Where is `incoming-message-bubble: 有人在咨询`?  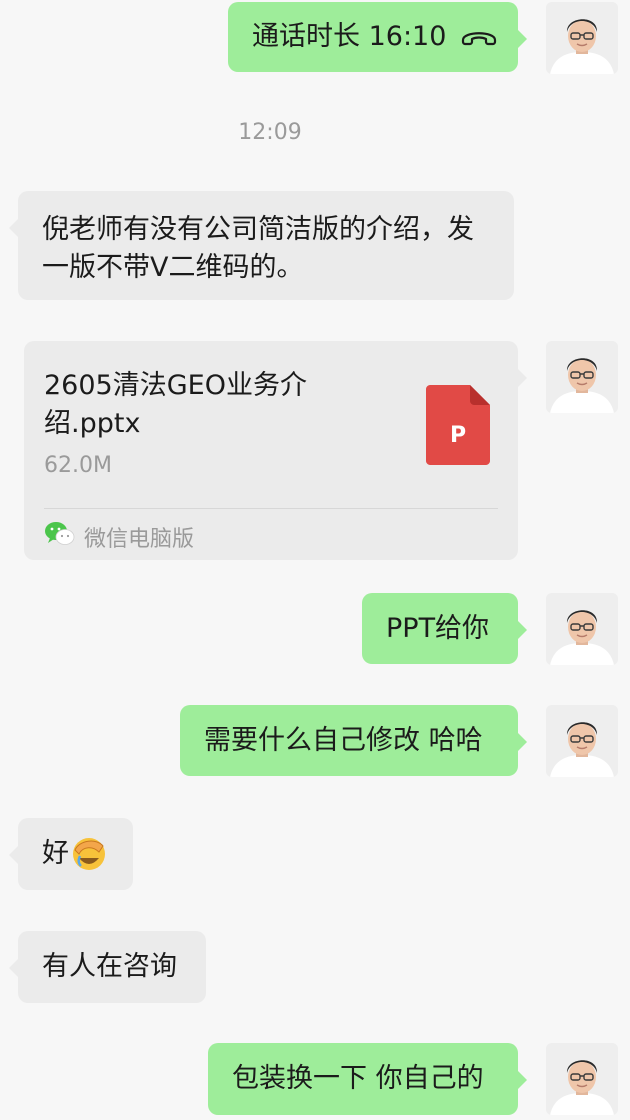
incoming-message-bubble: 有人在咨询 is located at coordinates (107, 967).